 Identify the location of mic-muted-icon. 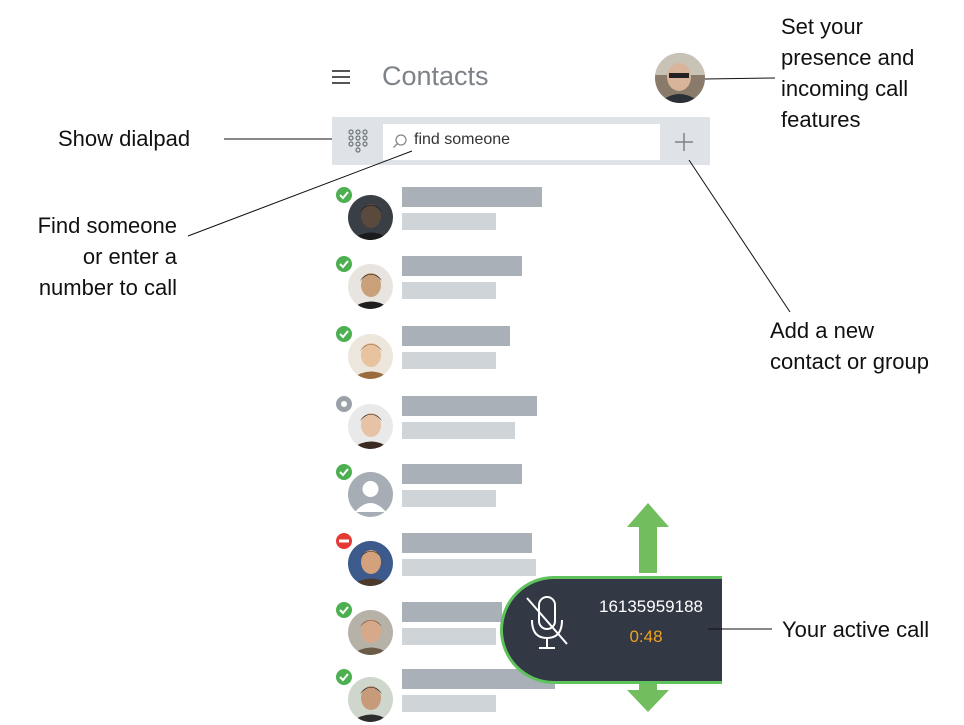
(548, 624).